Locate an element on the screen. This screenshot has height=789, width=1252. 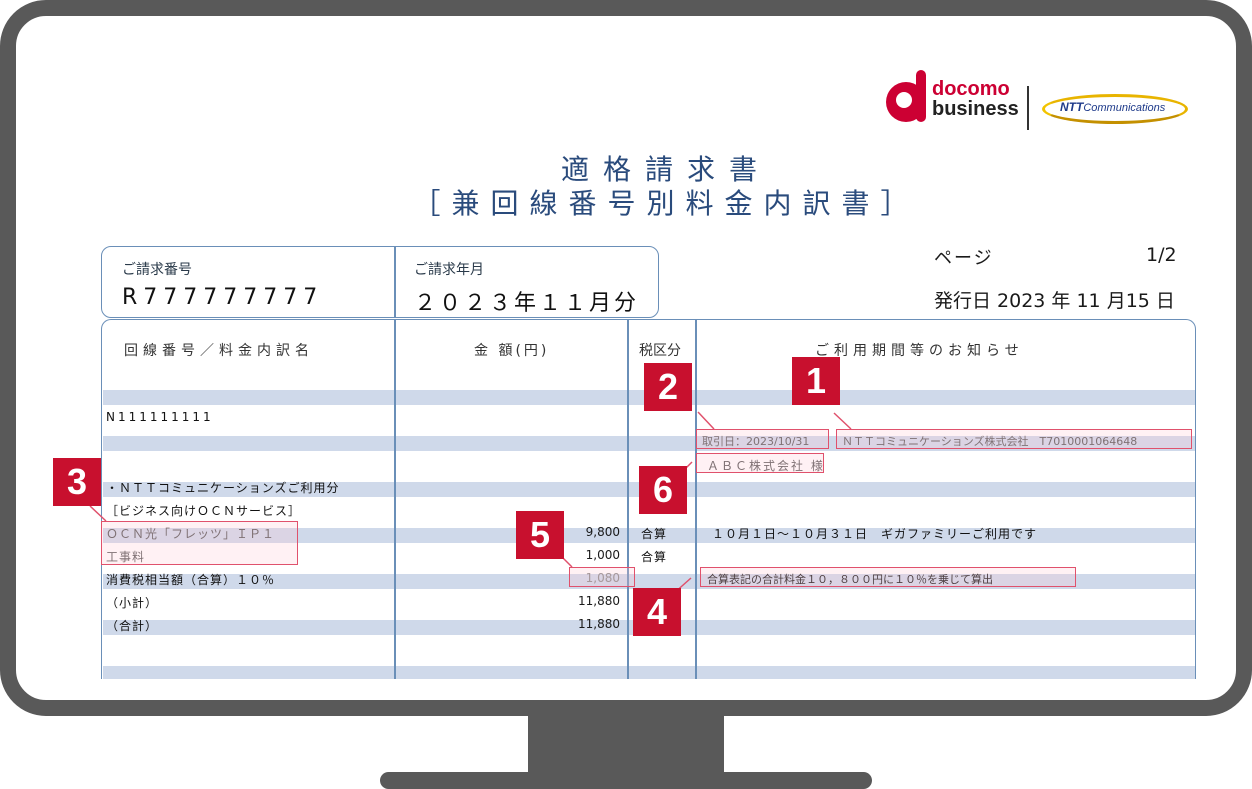
table-row-name: 消費税相当額（合算）１０％ is located at coordinates (191, 580).